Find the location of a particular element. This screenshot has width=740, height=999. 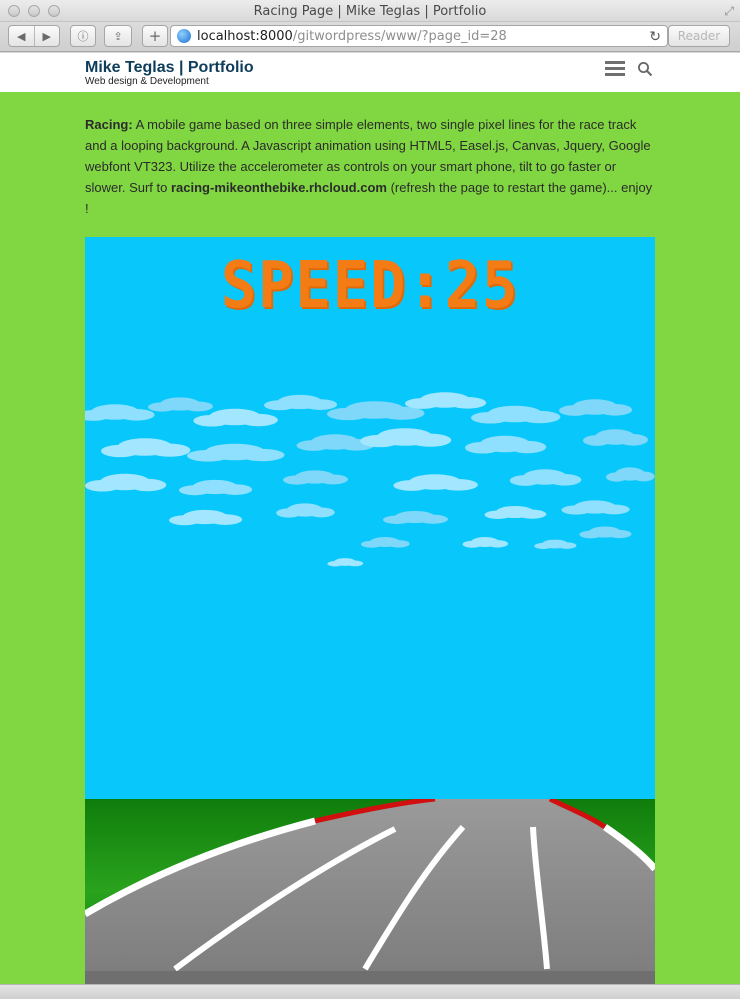

intro-lead: Racing: is located at coordinates (109, 124).